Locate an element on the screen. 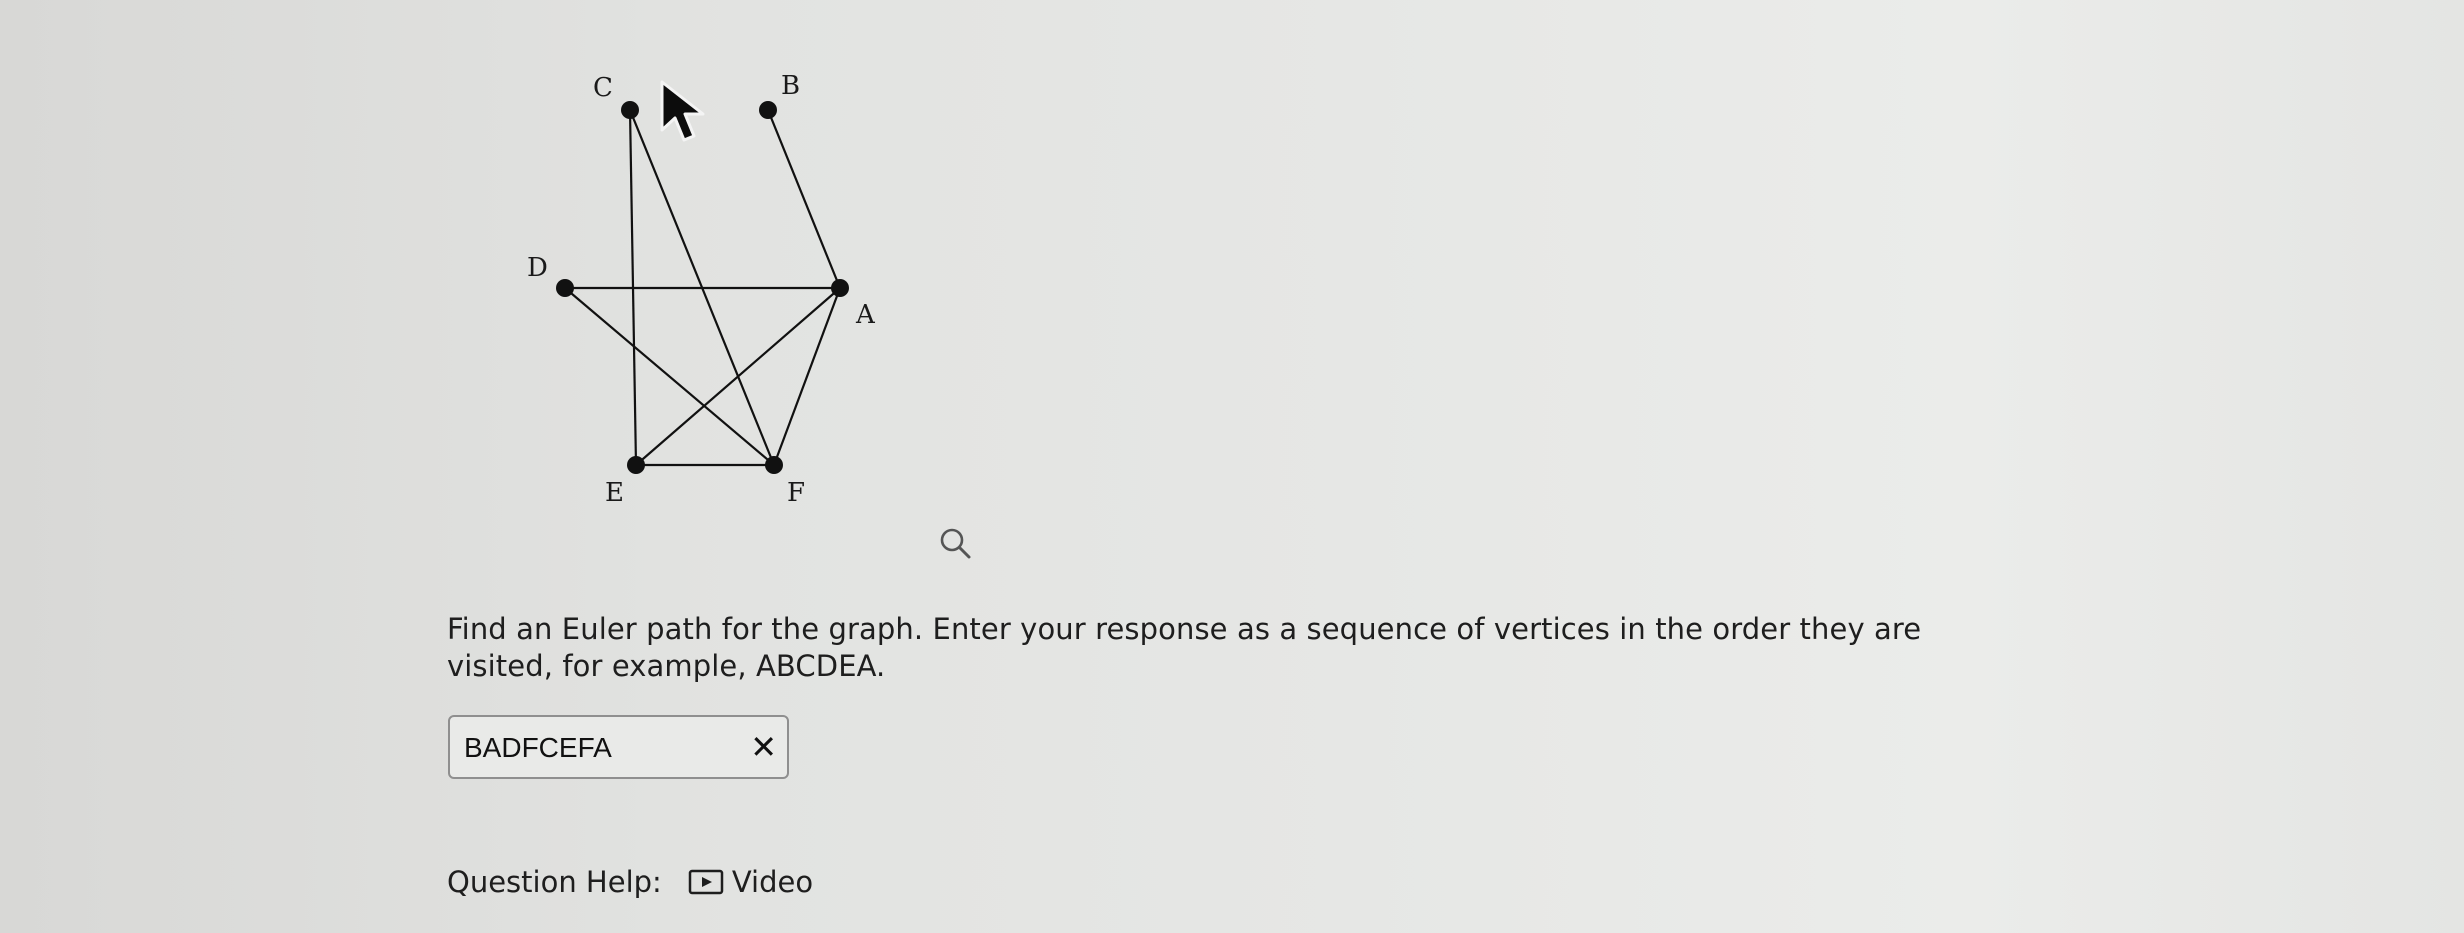 This screenshot has width=2464, height=933. incorrect-icon: ✕ is located at coordinates (763, 747).